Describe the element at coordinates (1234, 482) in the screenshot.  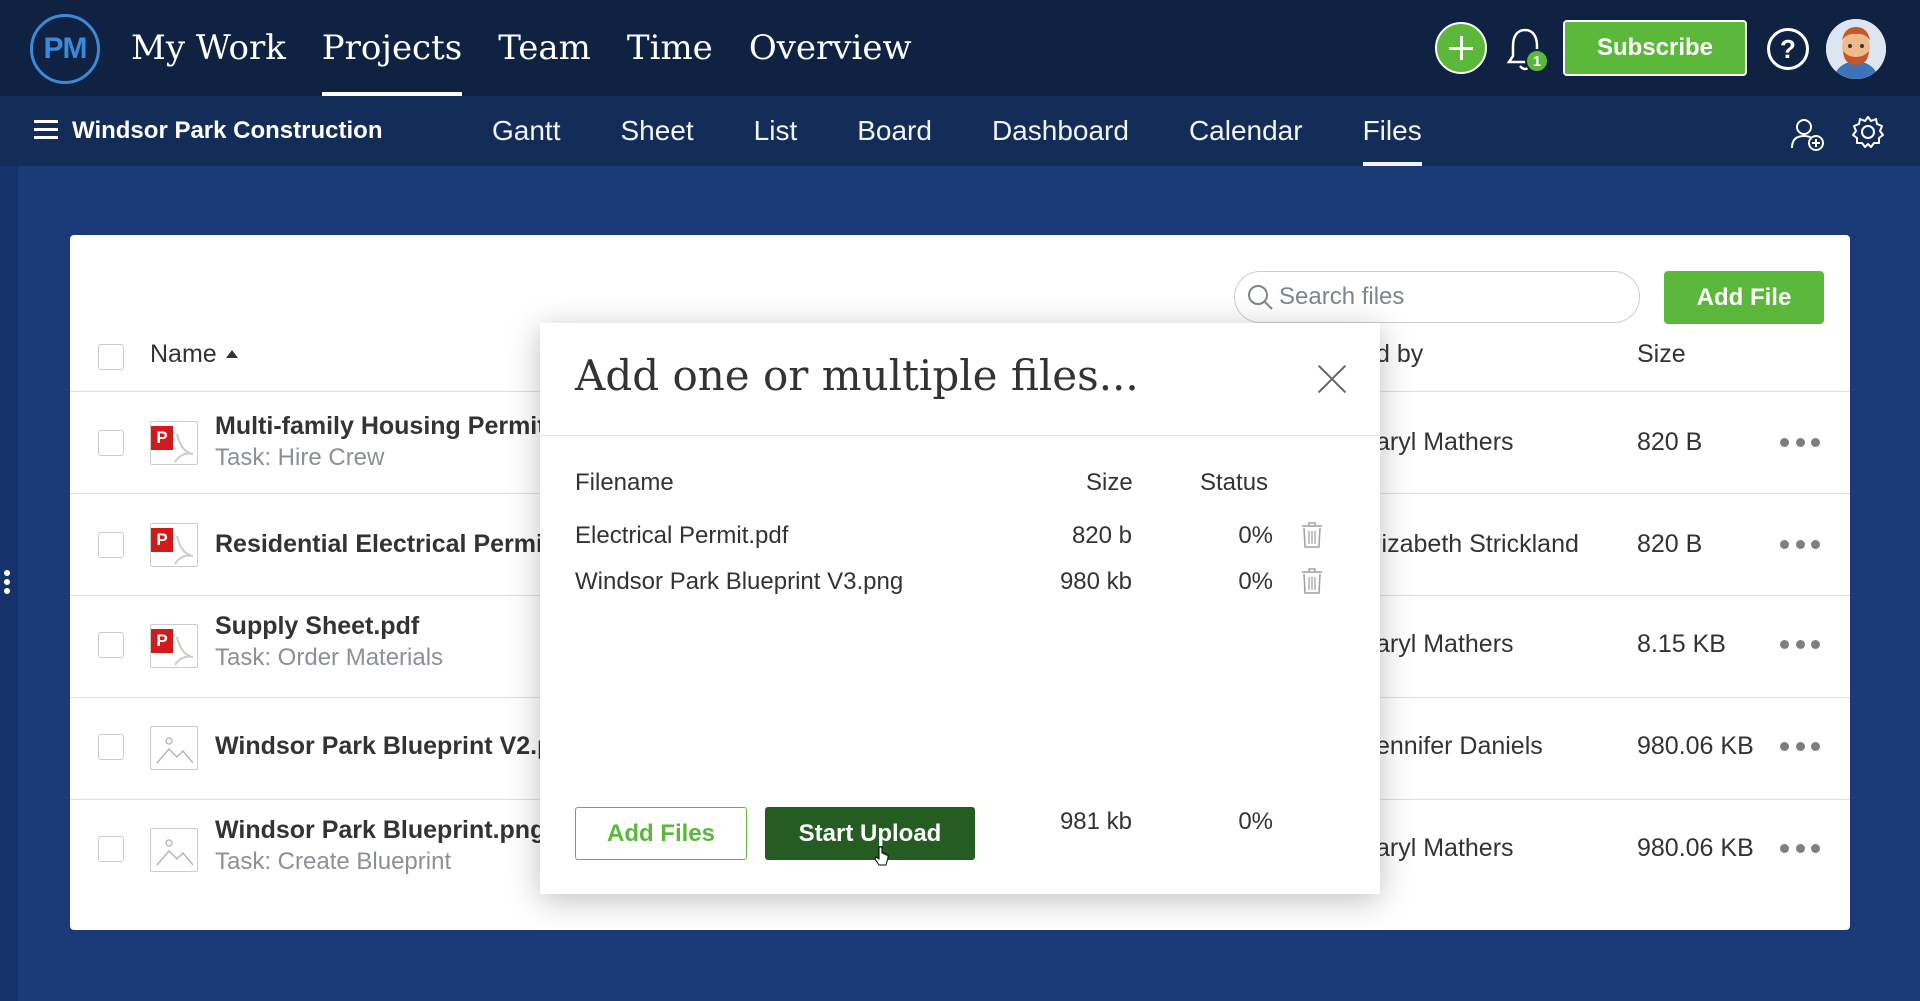
I see `column-header-status: Status` at that location.